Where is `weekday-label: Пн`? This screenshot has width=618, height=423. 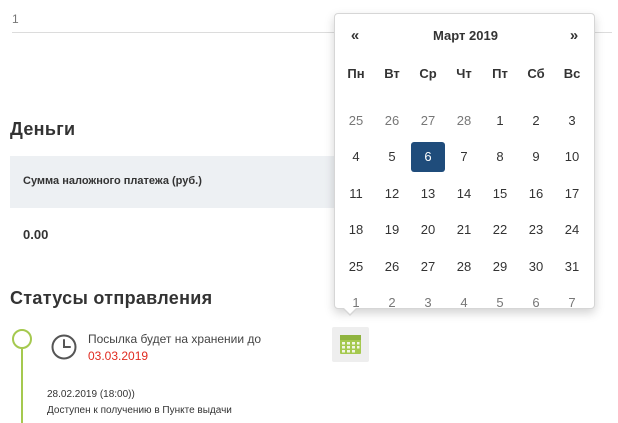
weekday-label: Пн is located at coordinates (356, 73).